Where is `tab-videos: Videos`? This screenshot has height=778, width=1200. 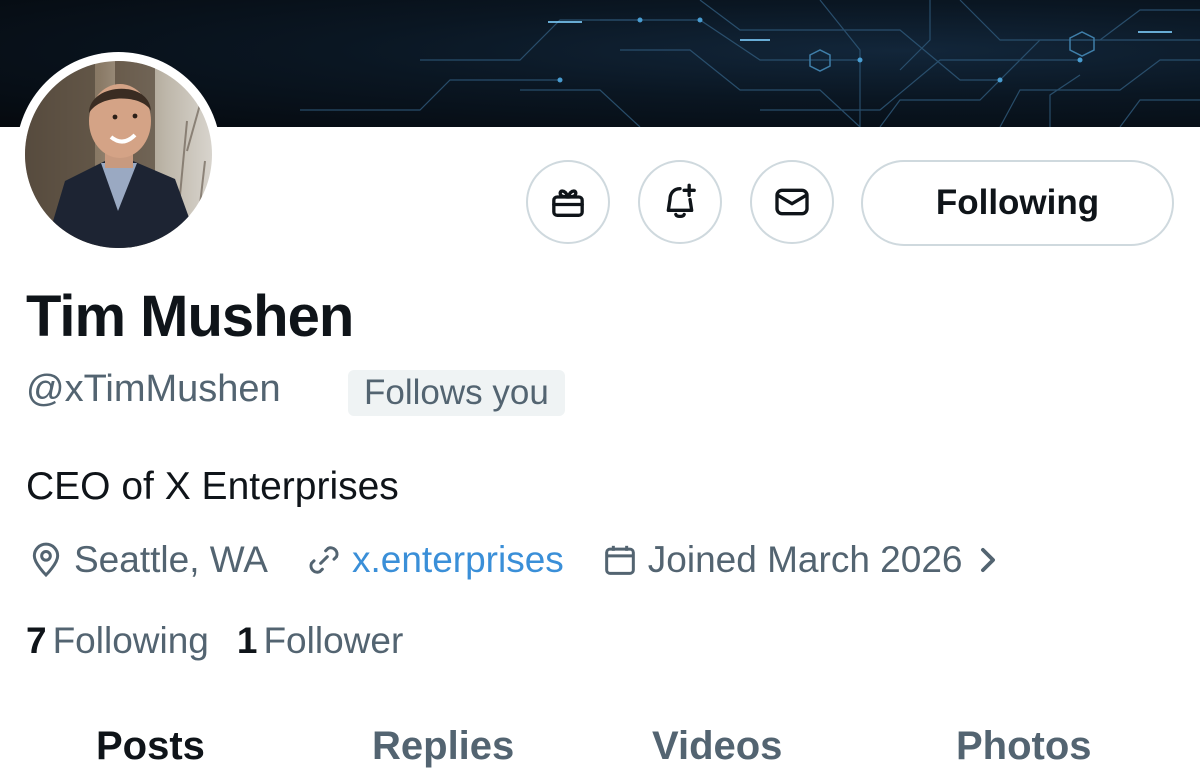
tab-videos: Videos is located at coordinates (717, 746).